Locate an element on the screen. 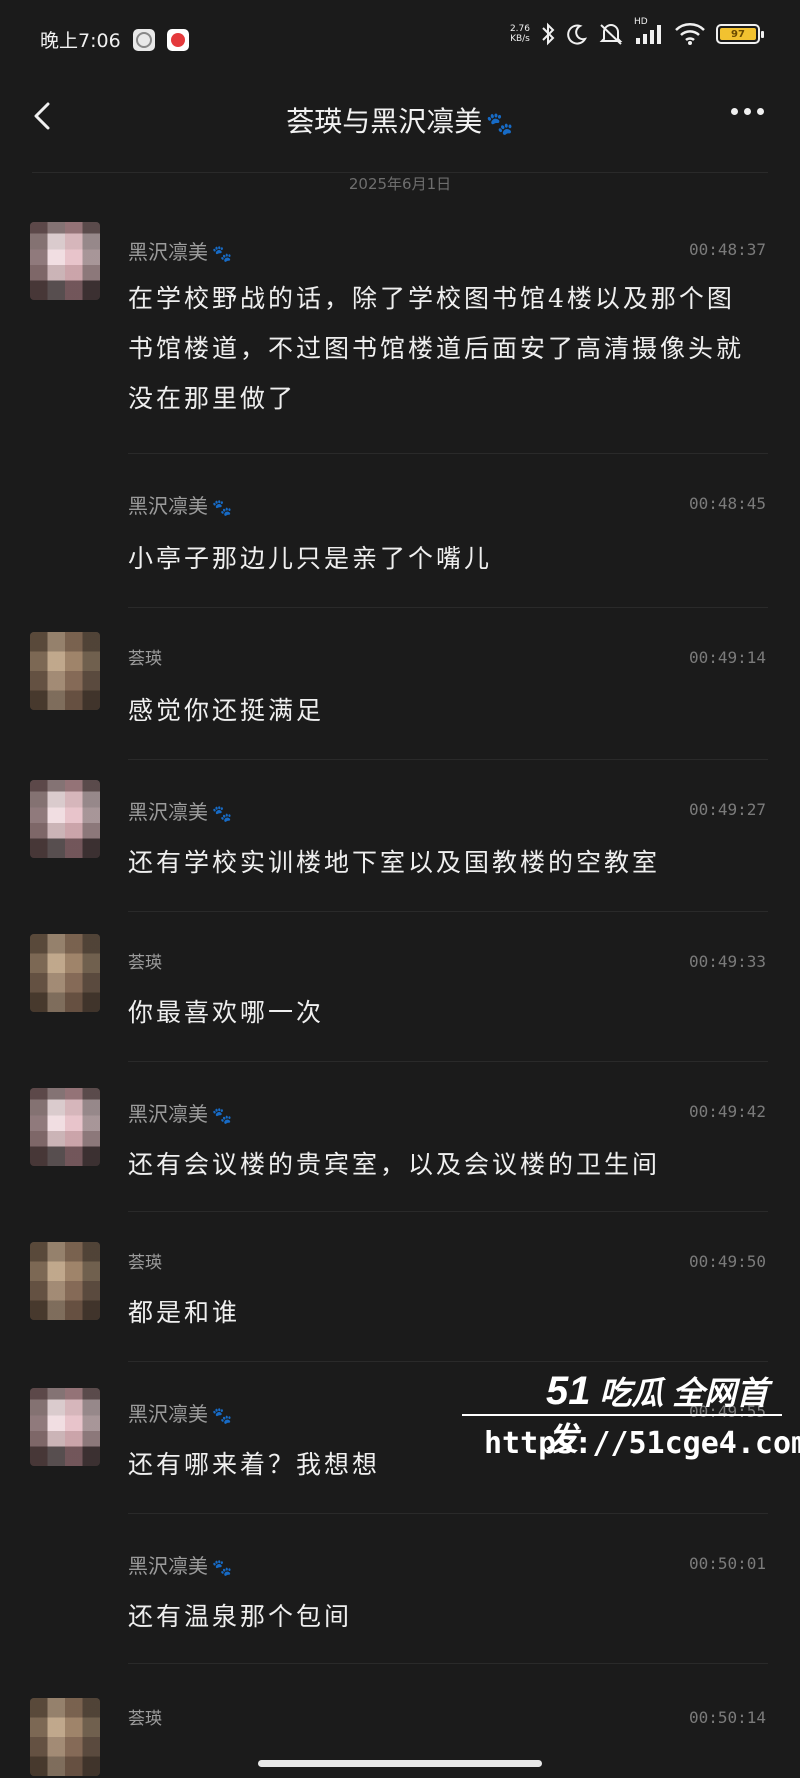 Image resolution: width=800 pixels, height=1778 pixels. battery-level: 97 is located at coordinates (738, 34).